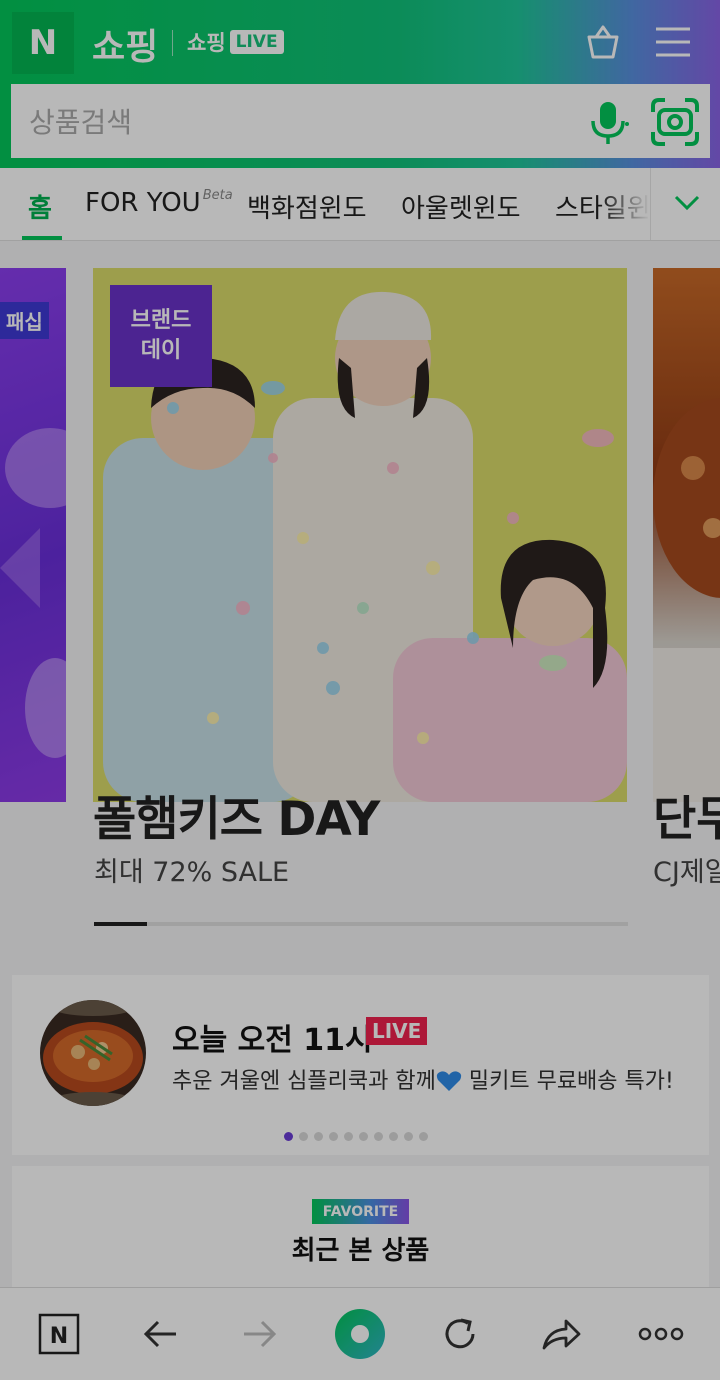  I want to click on browser-bottom-bar: N, so click(360, 1333).